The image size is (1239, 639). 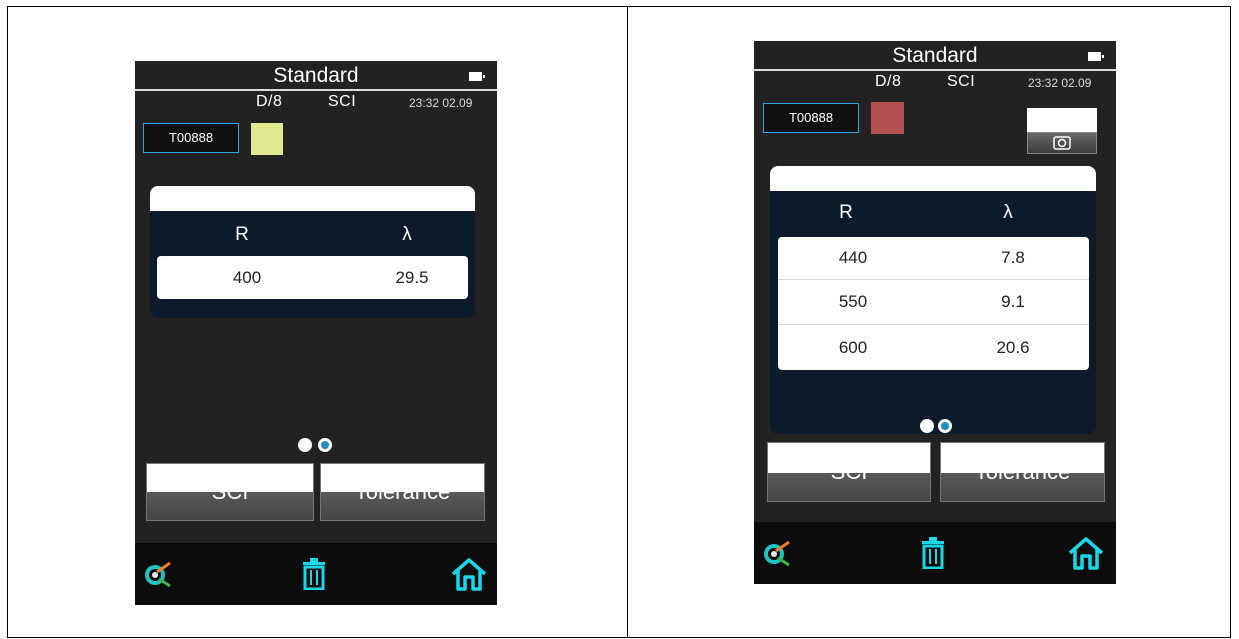 I want to click on table-row: 400 29.5, so click(x=312, y=277).